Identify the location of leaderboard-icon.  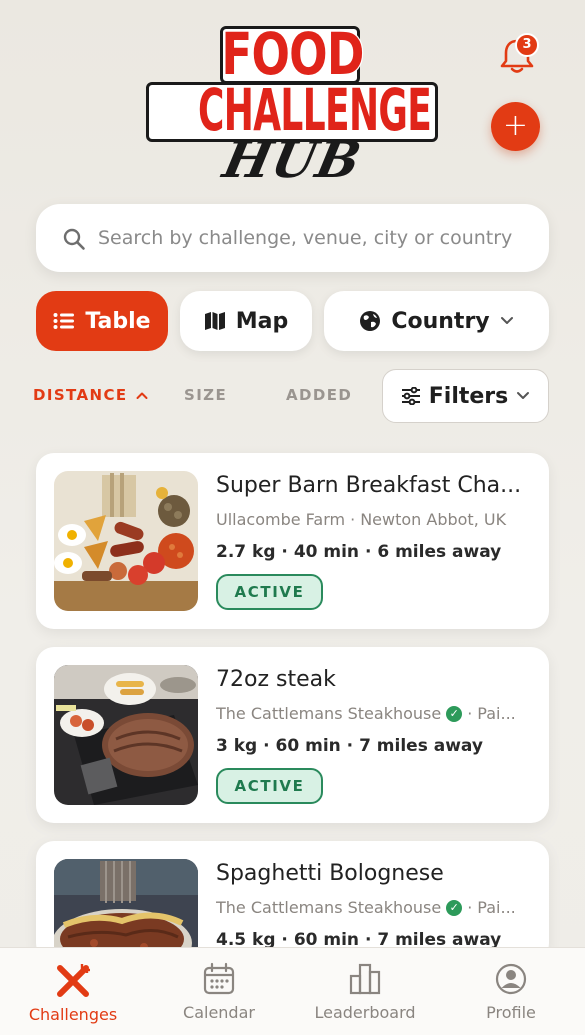
(365, 979).